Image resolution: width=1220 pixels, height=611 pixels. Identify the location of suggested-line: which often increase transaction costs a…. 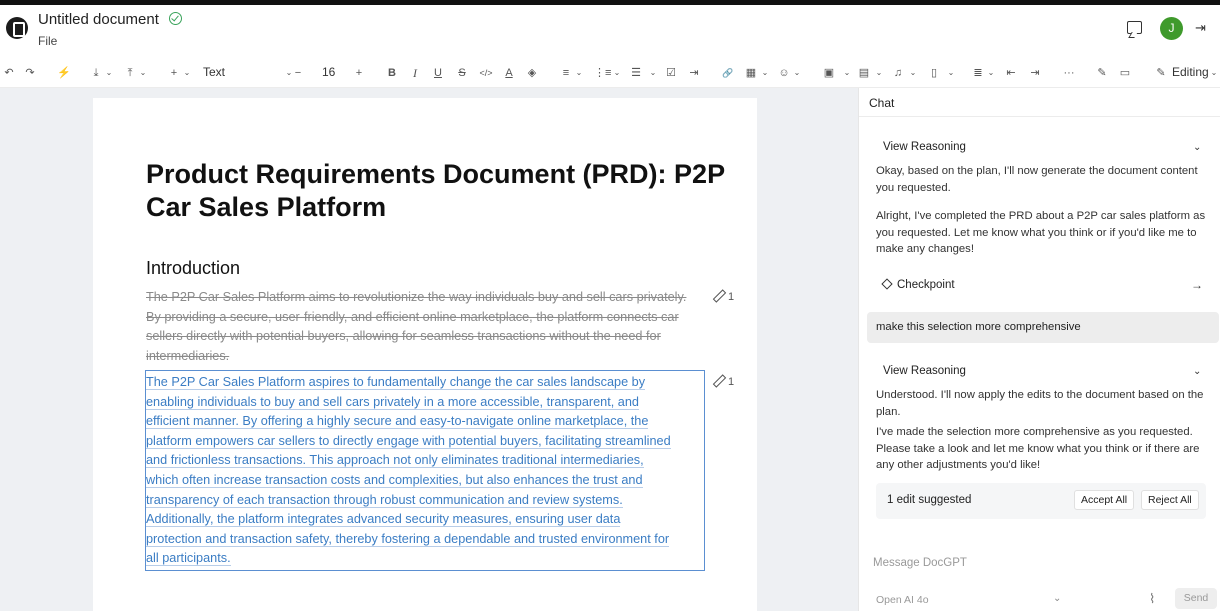
(394, 480).